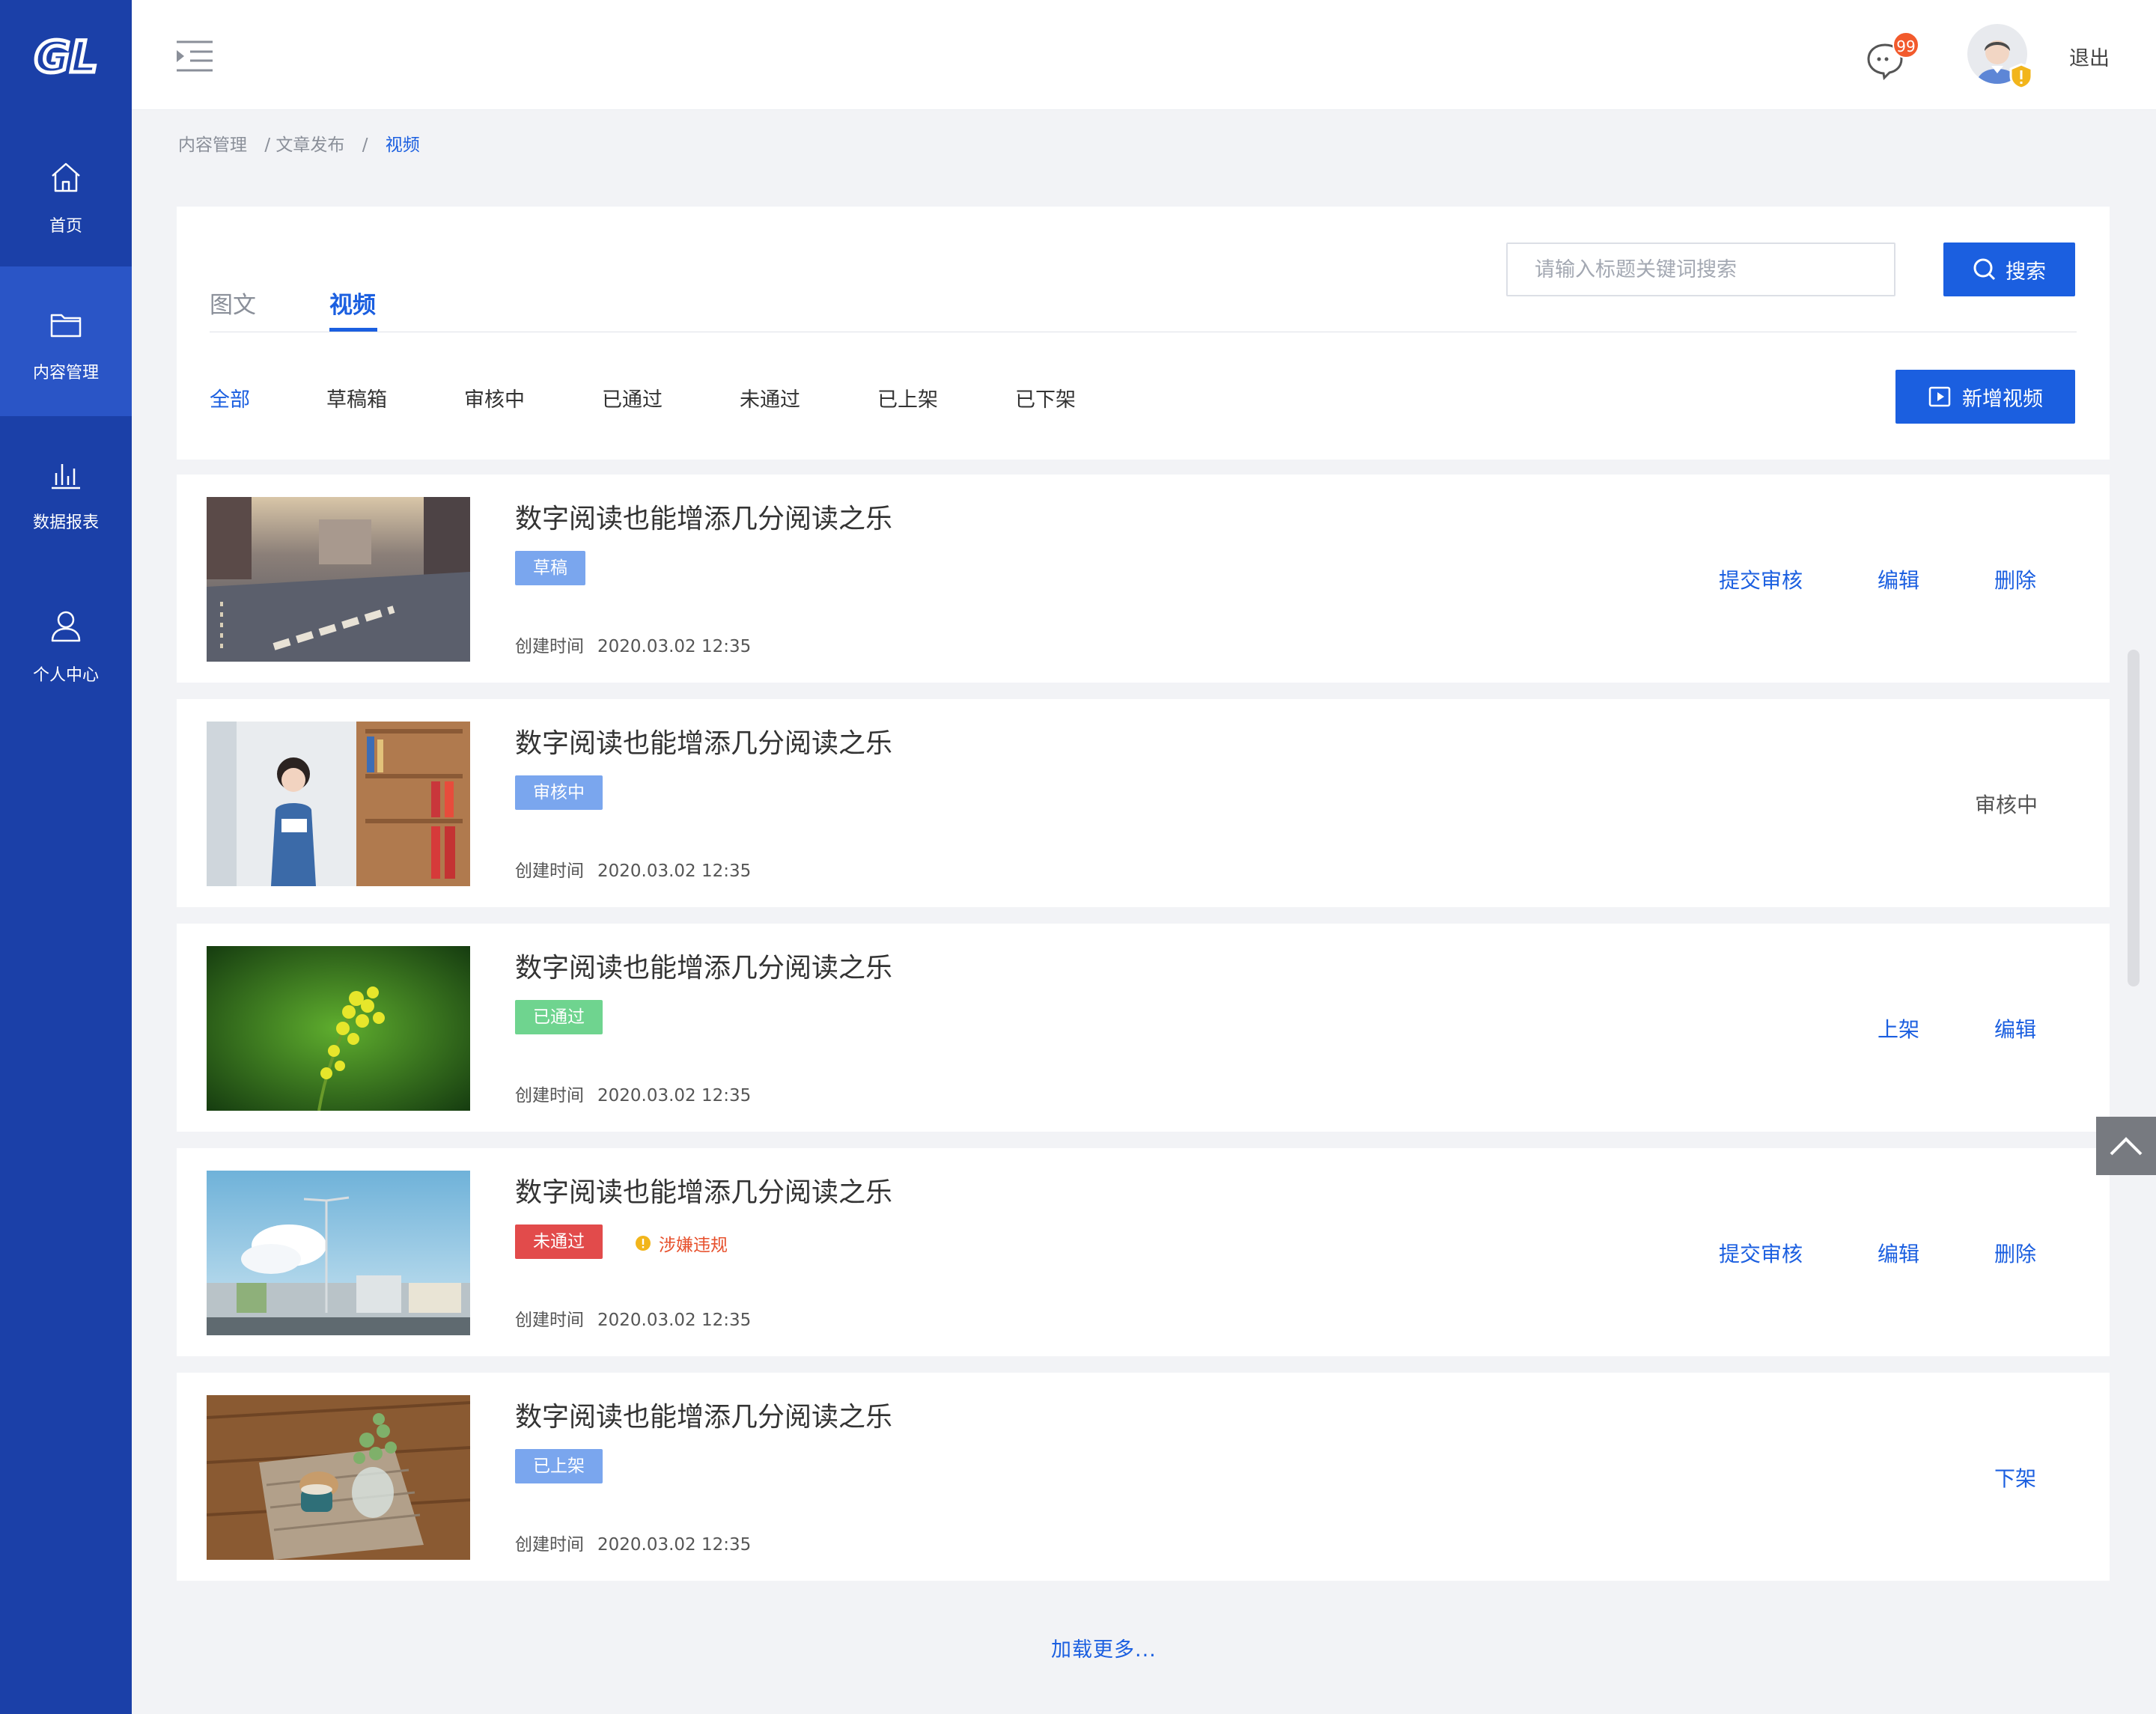 Image resolution: width=2156 pixels, height=1714 pixels. What do you see at coordinates (643, 1243) in the screenshot?
I see `warning-icon` at bounding box center [643, 1243].